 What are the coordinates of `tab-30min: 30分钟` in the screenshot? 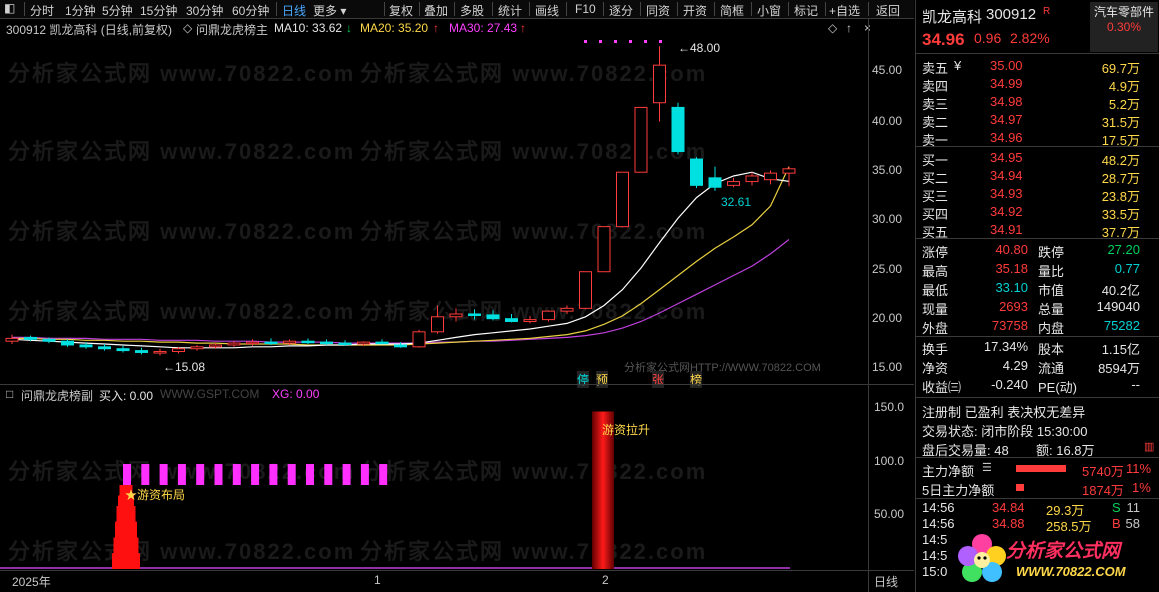 It's located at (204, 10).